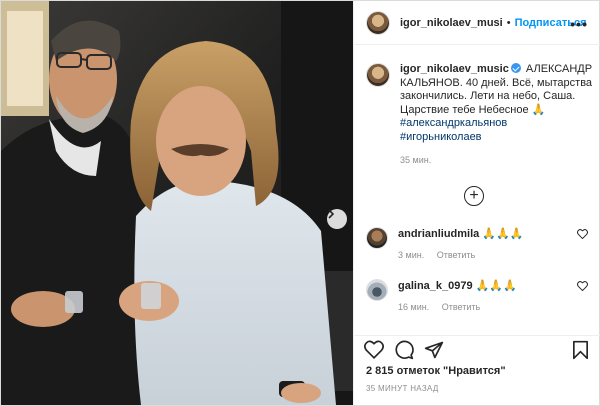 The width and height of the screenshot is (600, 406). I want to click on verified-badge-icon, so click(515, 68).